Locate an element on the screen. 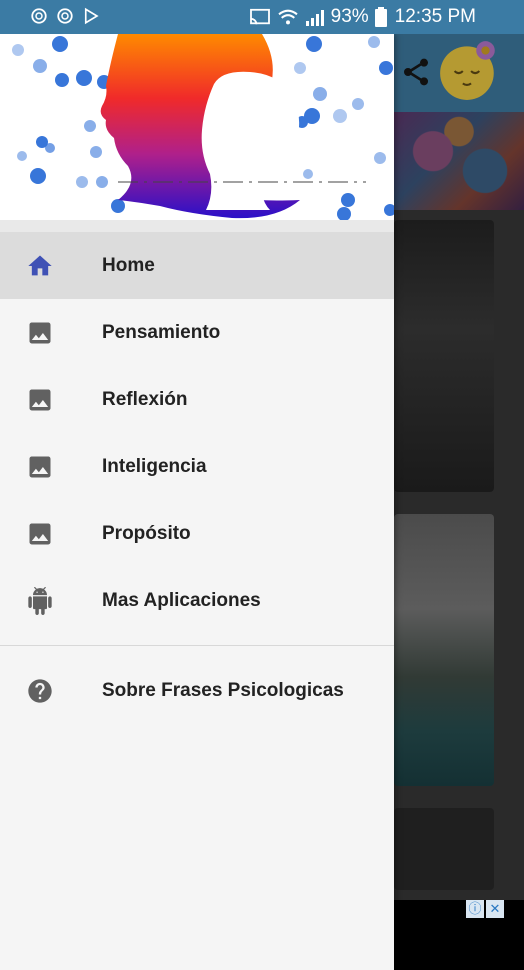 This screenshot has width=524, height=970. status-right: 93% 12:35 PM is located at coordinates (362, 17).